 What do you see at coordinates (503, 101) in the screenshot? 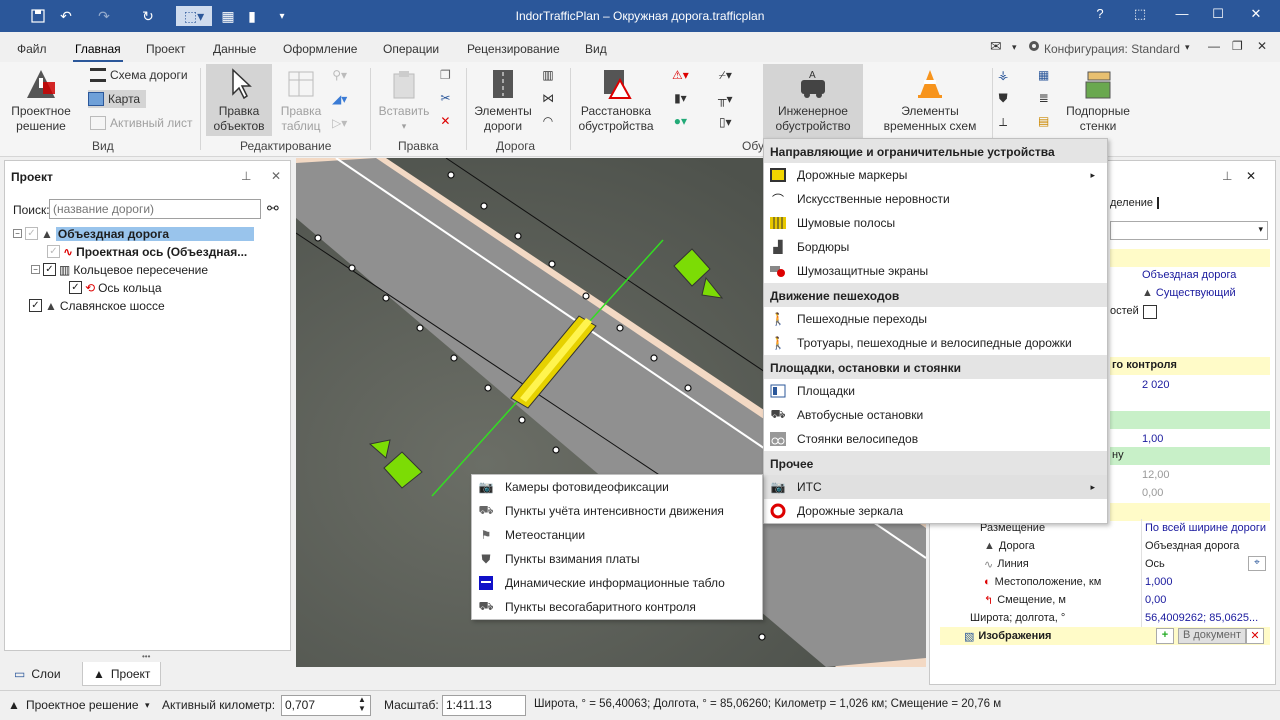
I see `road-elements-button: Элементы дороги` at bounding box center [503, 101].